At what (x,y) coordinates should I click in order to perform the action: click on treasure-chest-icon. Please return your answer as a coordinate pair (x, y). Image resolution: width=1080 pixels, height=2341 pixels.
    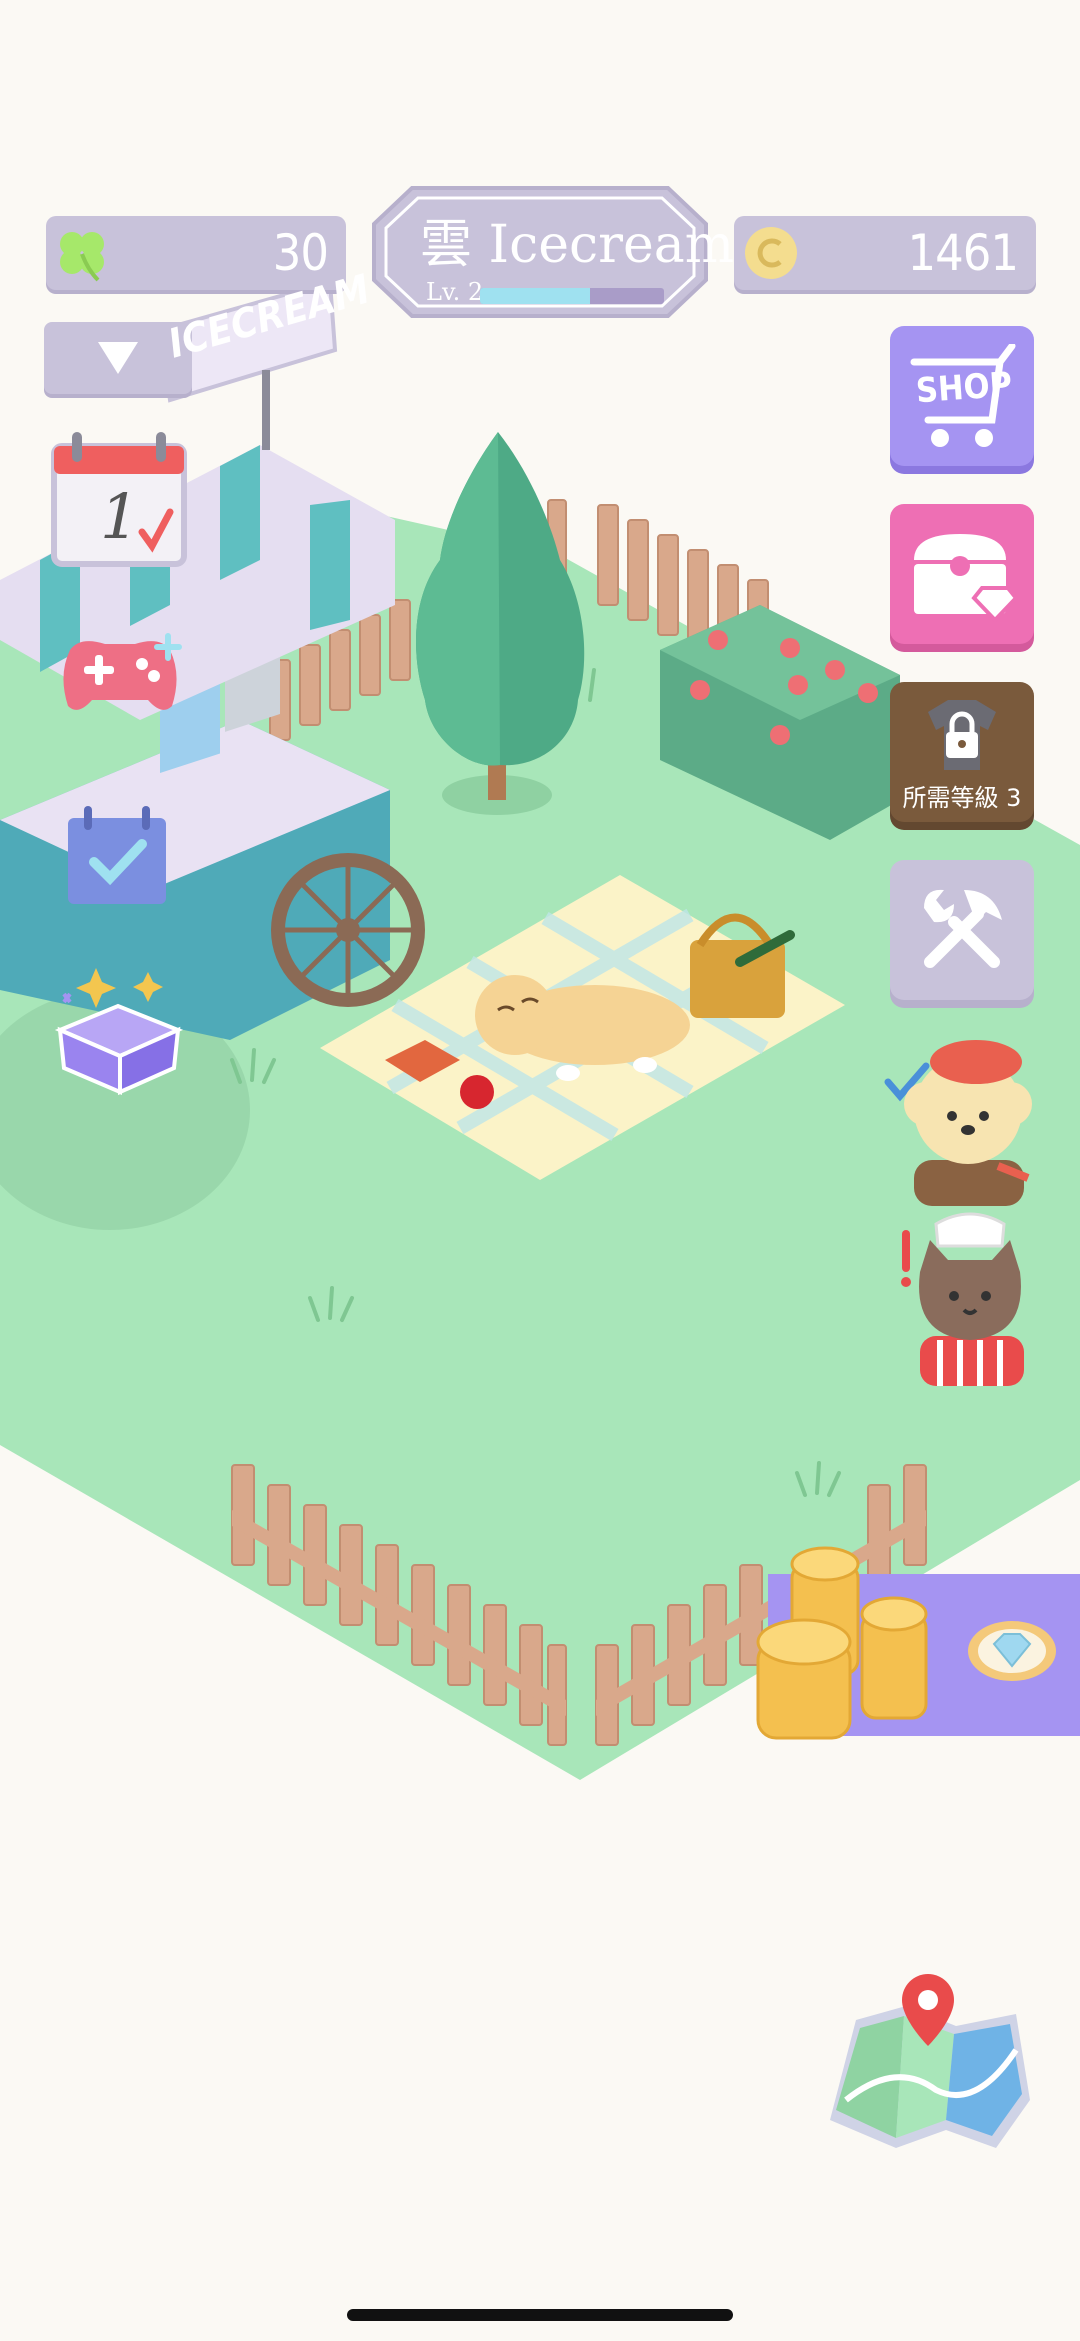
    Looking at the image, I should click on (966, 578).